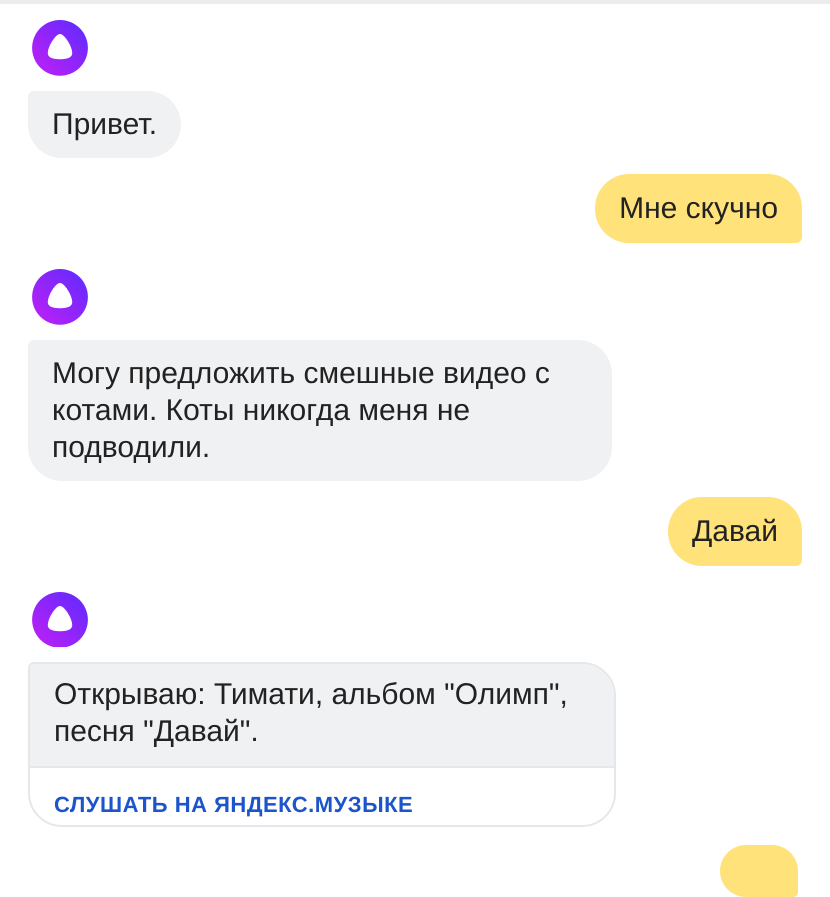 The width and height of the screenshot is (830, 897). What do you see at coordinates (322, 715) in the screenshot?
I see `message-text: Открываю: Тимати, альбом "Олимп", песня "Давай".` at bounding box center [322, 715].